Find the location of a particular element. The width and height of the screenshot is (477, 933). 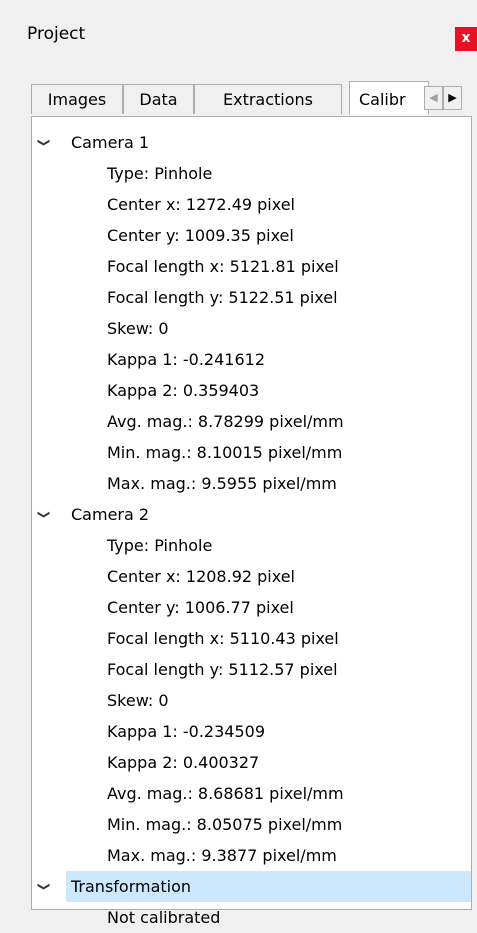

tab-data: Data is located at coordinates (158, 99).